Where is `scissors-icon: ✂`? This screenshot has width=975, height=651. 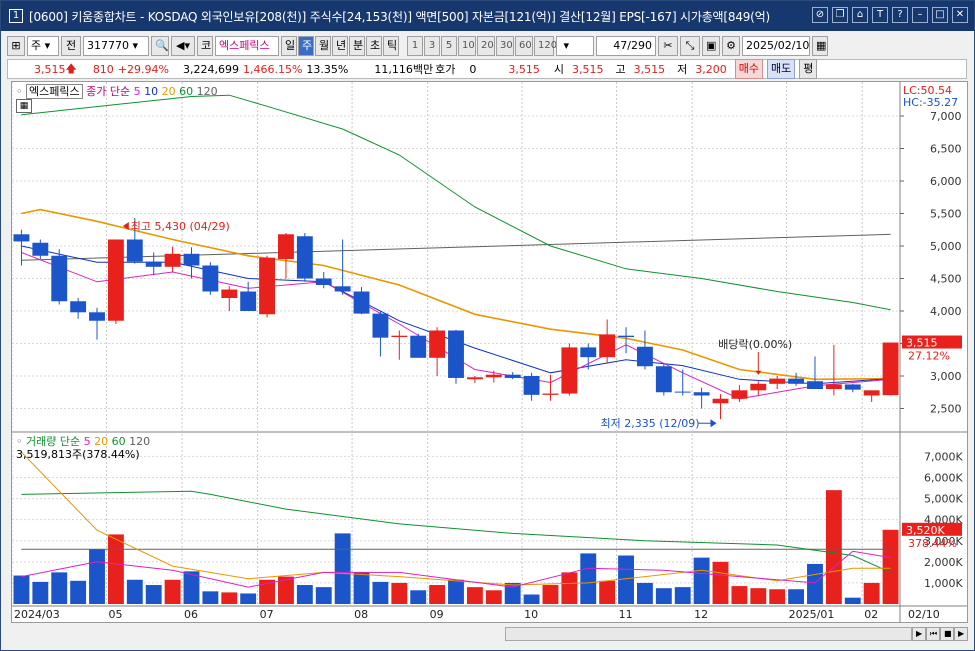
scissors-icon: ✂ is located at coordinates (668, 46).